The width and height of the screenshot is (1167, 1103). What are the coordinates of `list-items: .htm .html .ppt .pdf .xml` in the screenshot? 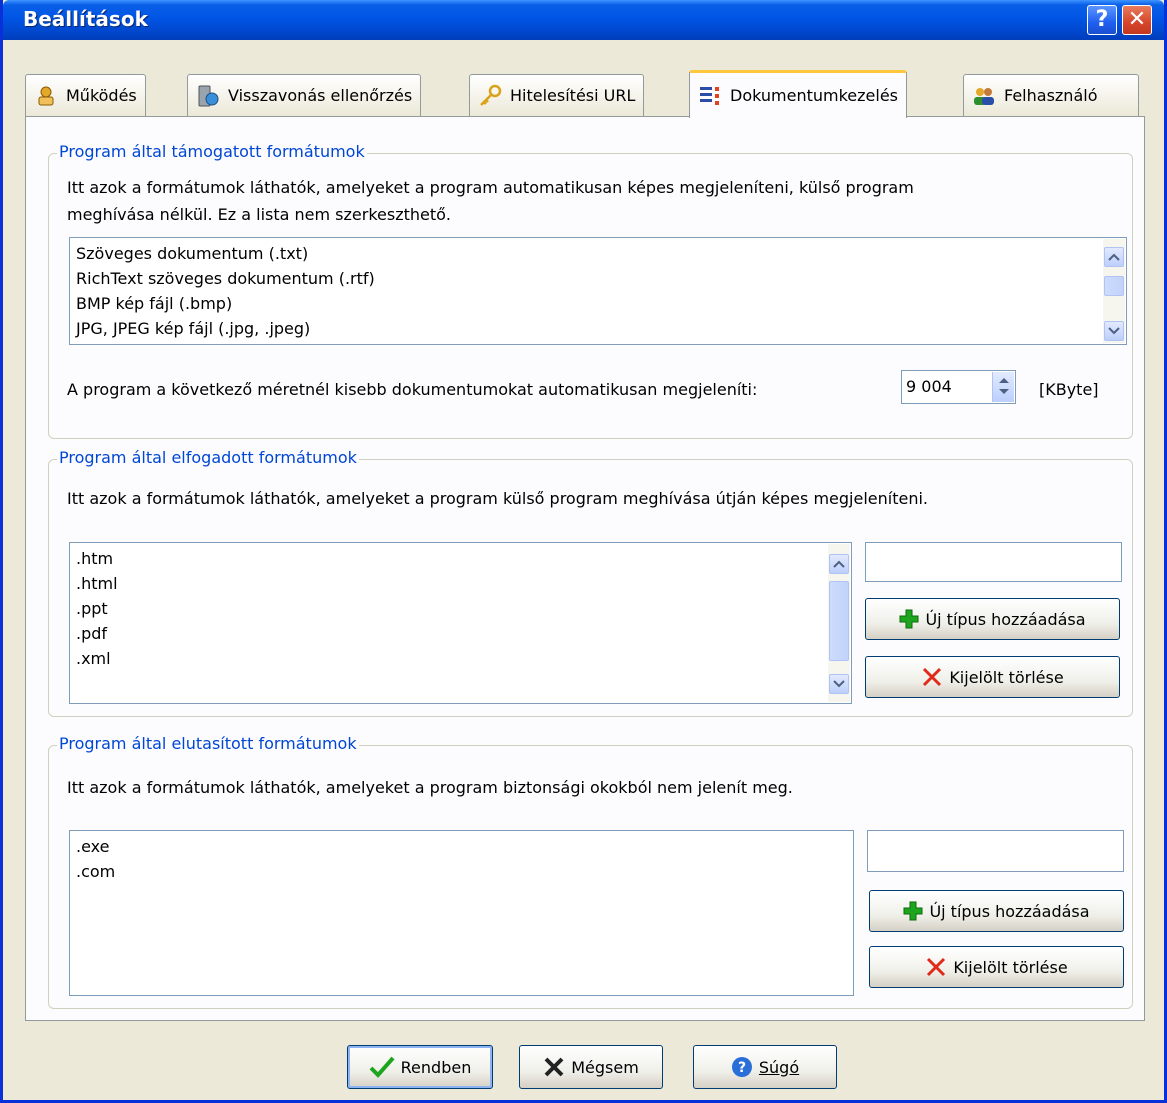 It's located at (97, 608).